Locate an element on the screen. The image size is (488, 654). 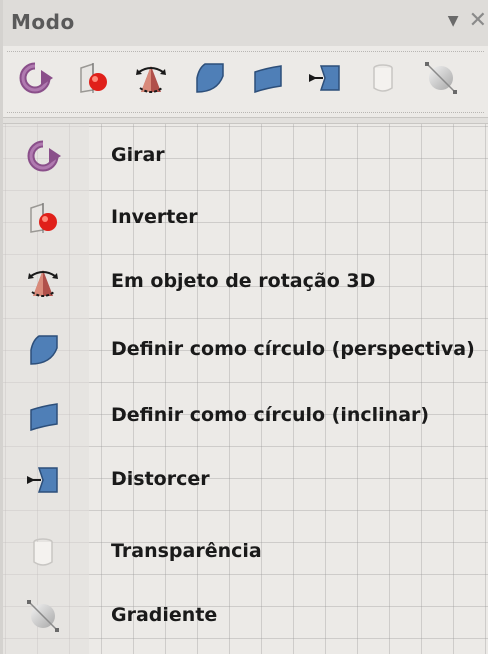
list-item-circle-slant: Definir como círculo (inclinar) is located at coordinates (245, 416).